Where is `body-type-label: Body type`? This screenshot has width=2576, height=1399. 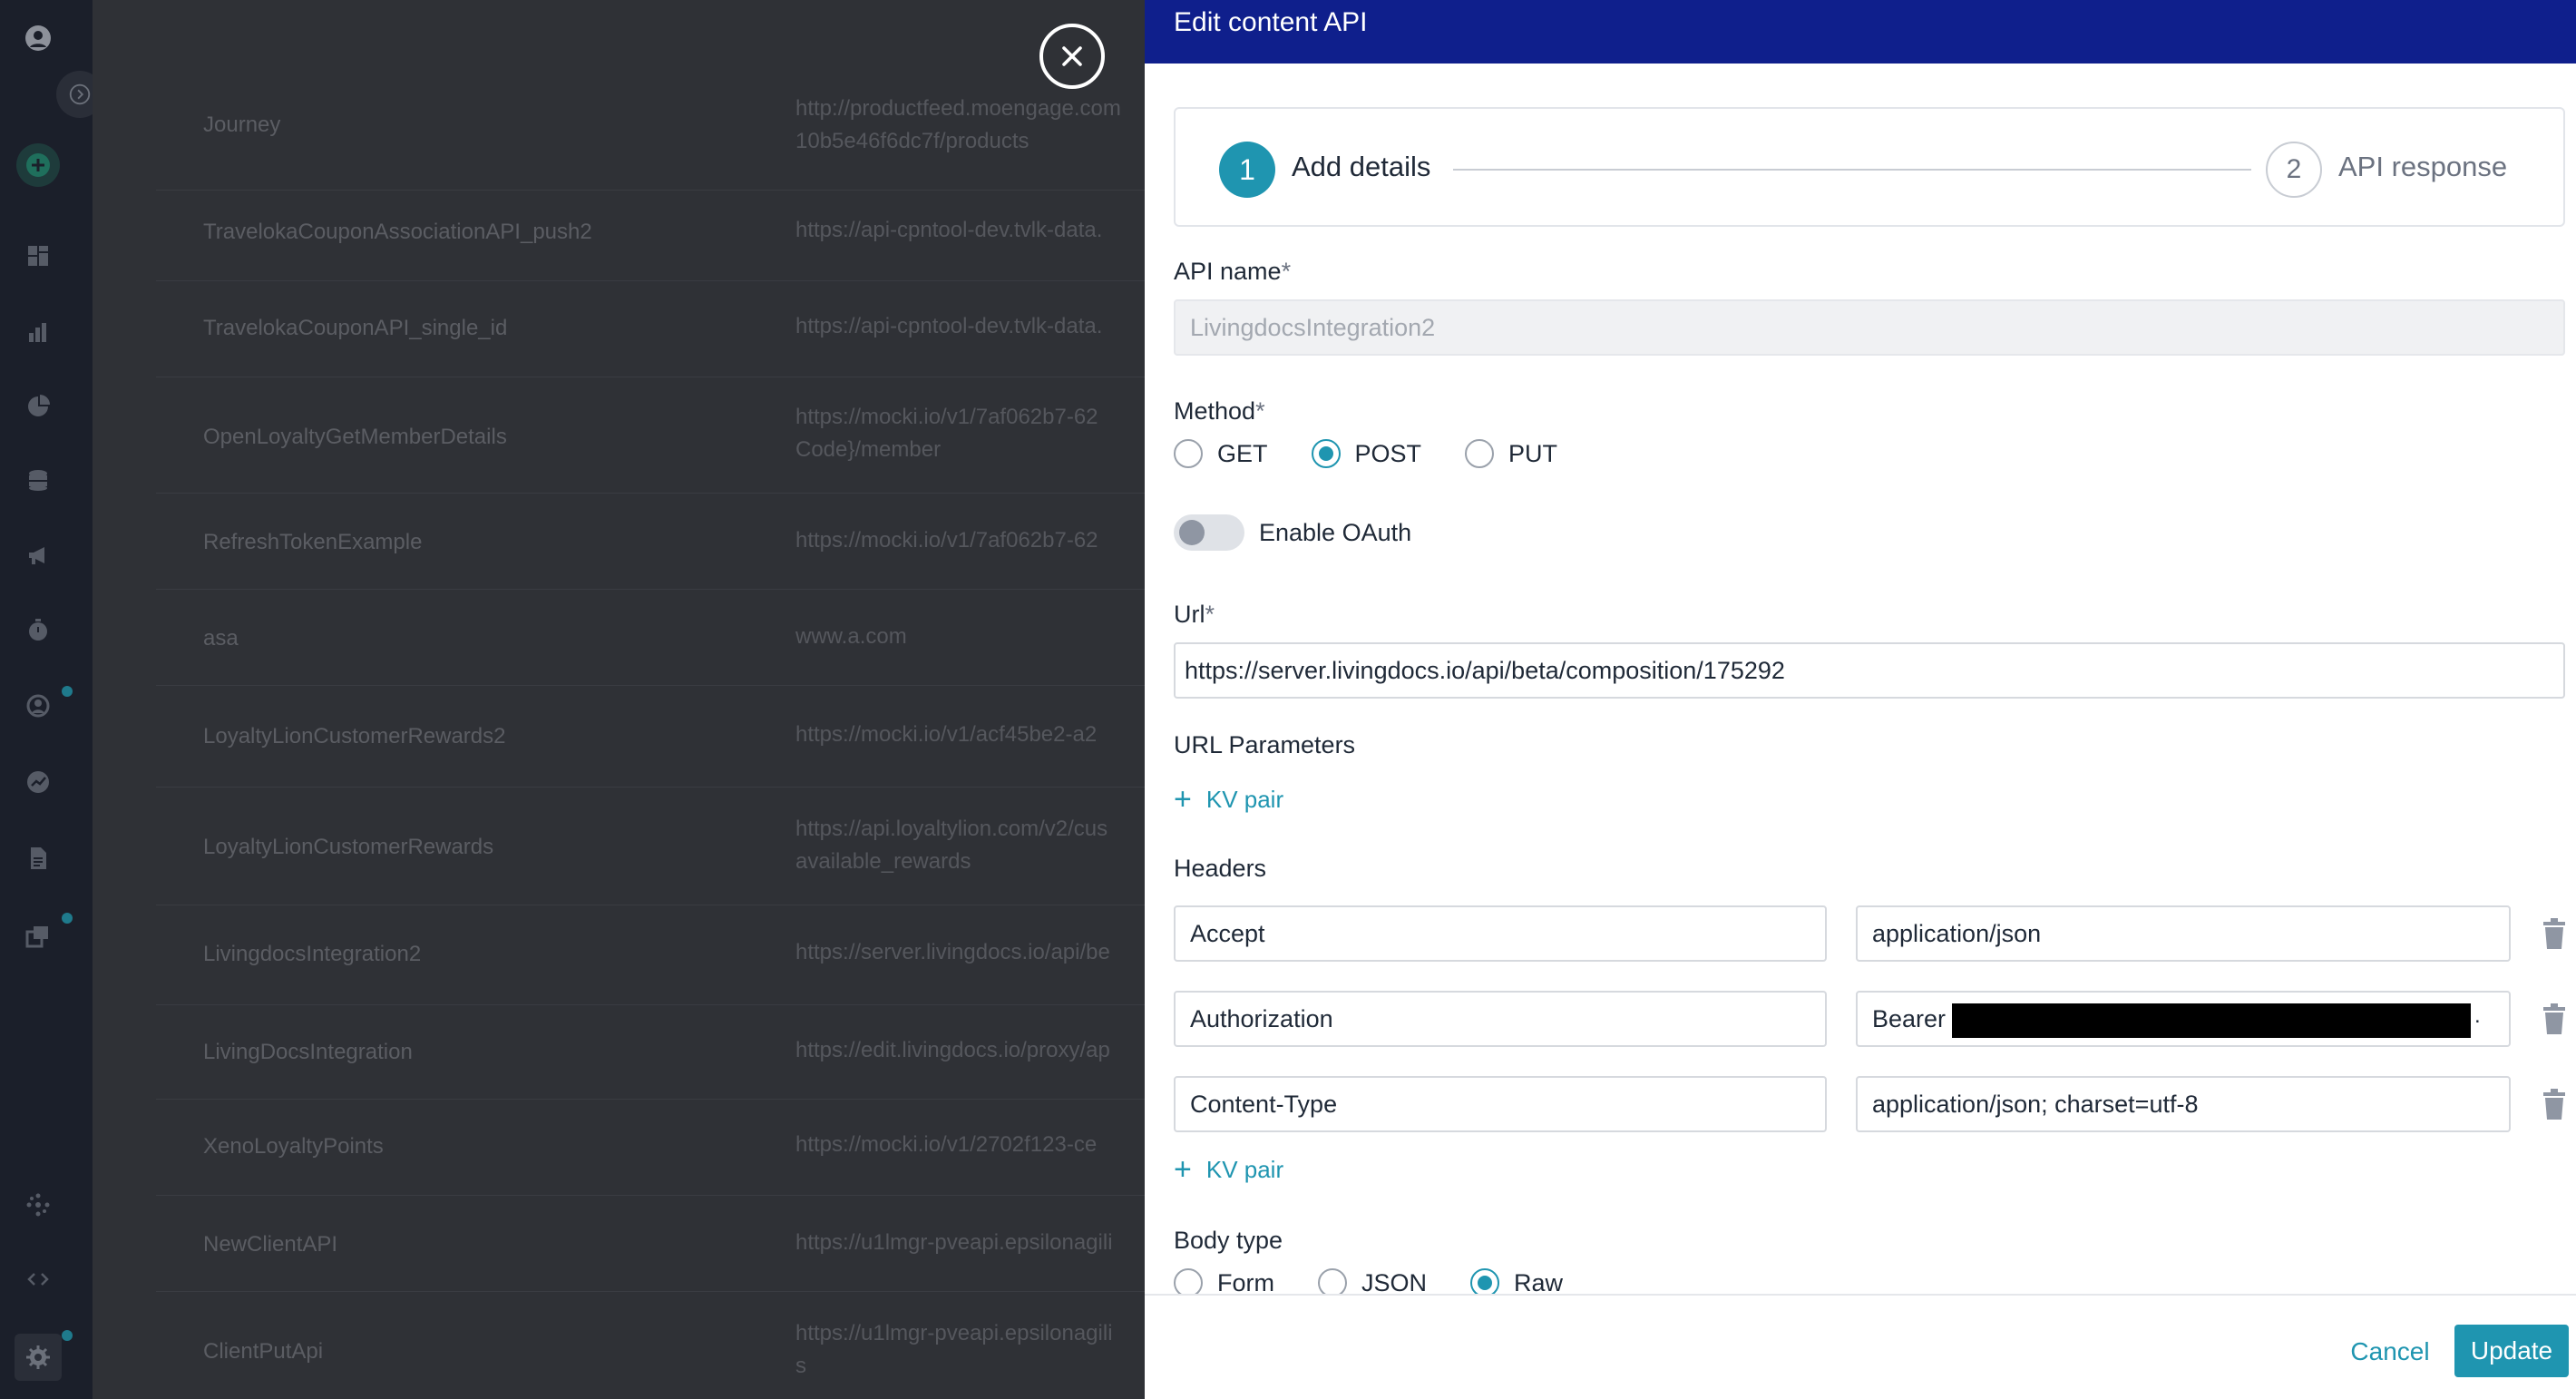
body-type-label: Body type is located at coordinates (1228, 1240).